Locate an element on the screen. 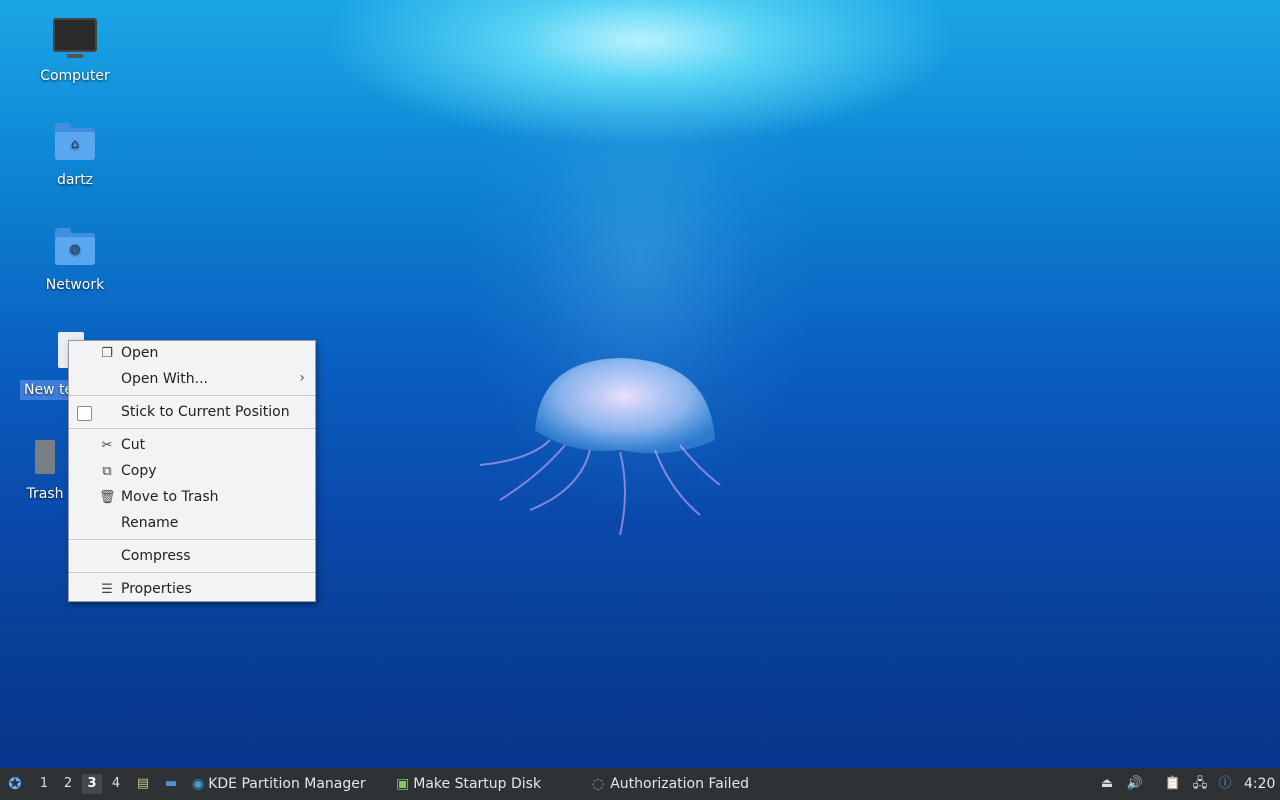 The height and width of the screenshot is (800, 1280). task-kde-partition-manager: ◉ KDE Partition Manager is located at coordinates (287, 784).